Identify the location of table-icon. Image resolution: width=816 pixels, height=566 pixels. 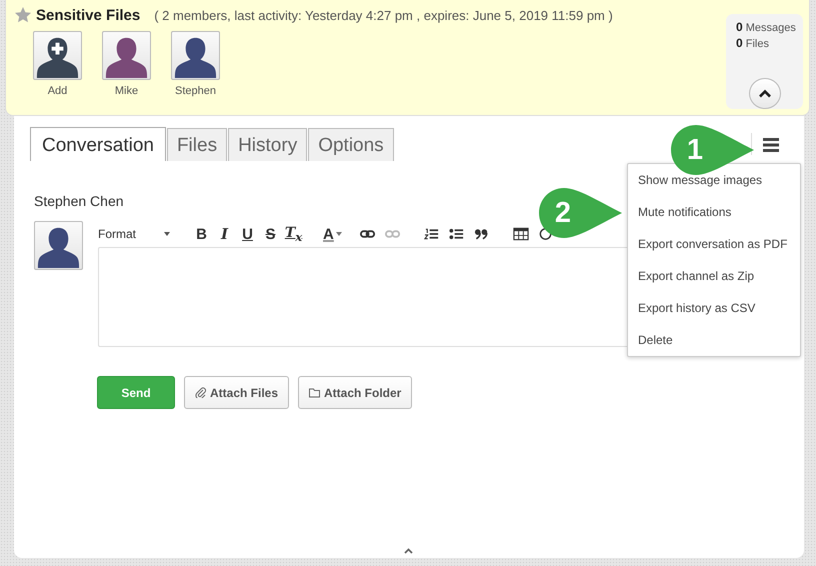
(520, 234).